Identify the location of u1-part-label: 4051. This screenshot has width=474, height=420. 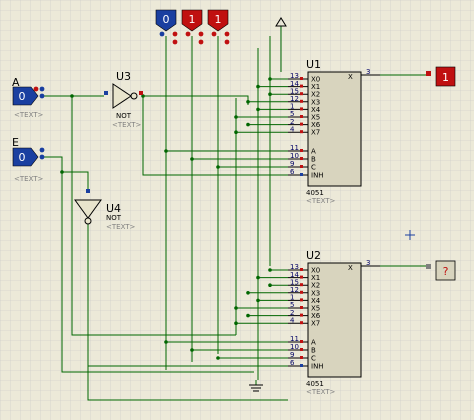
(315, 193).